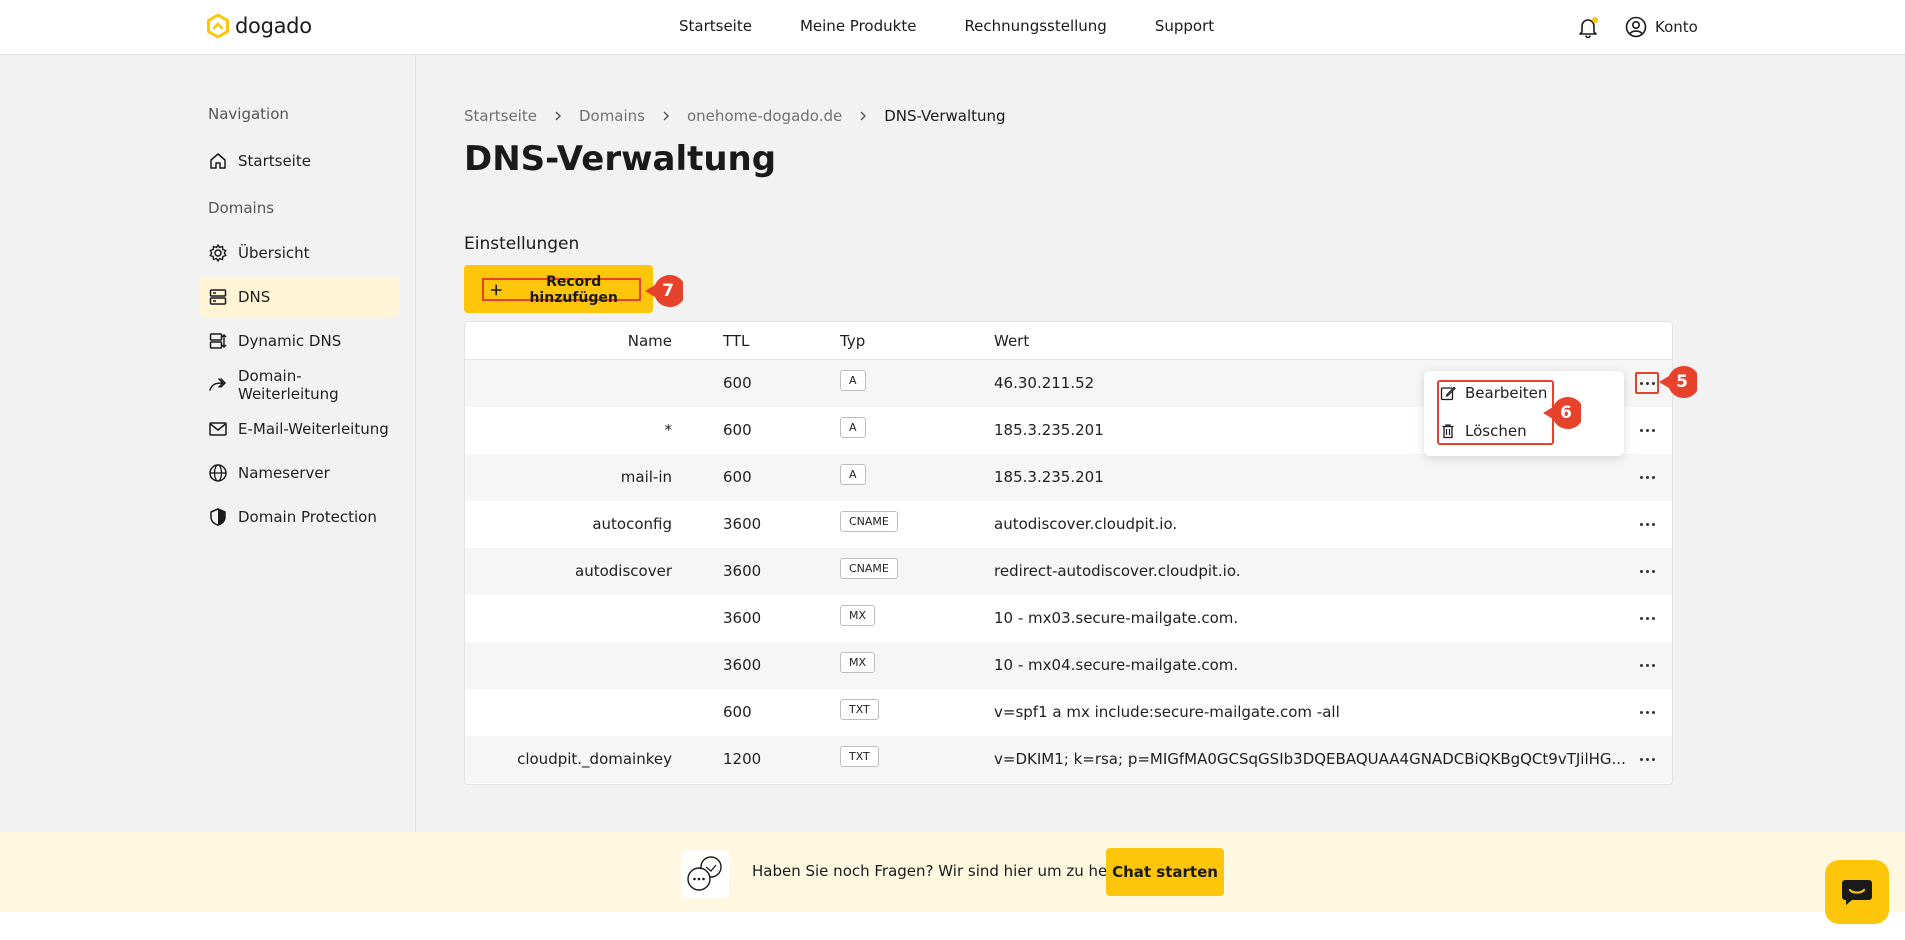 This screenshot has height=940, width=1905. What do you see at coordinates (1636, 27) in the screenshot?
I see `user-icon` at bounding box center [1636, 27].